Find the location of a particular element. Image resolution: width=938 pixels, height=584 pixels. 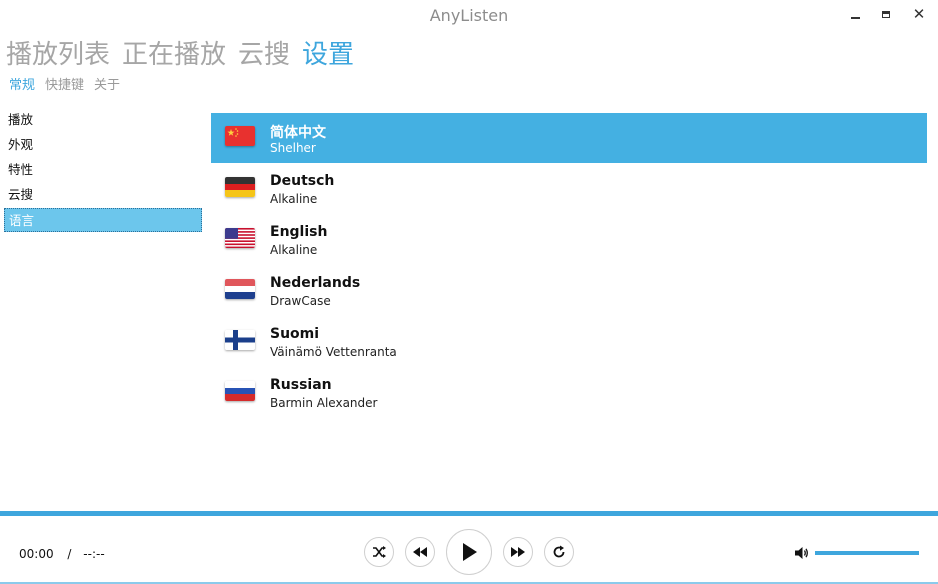

sidebar-item-features: 特性 is located at coordinates (103, 170).